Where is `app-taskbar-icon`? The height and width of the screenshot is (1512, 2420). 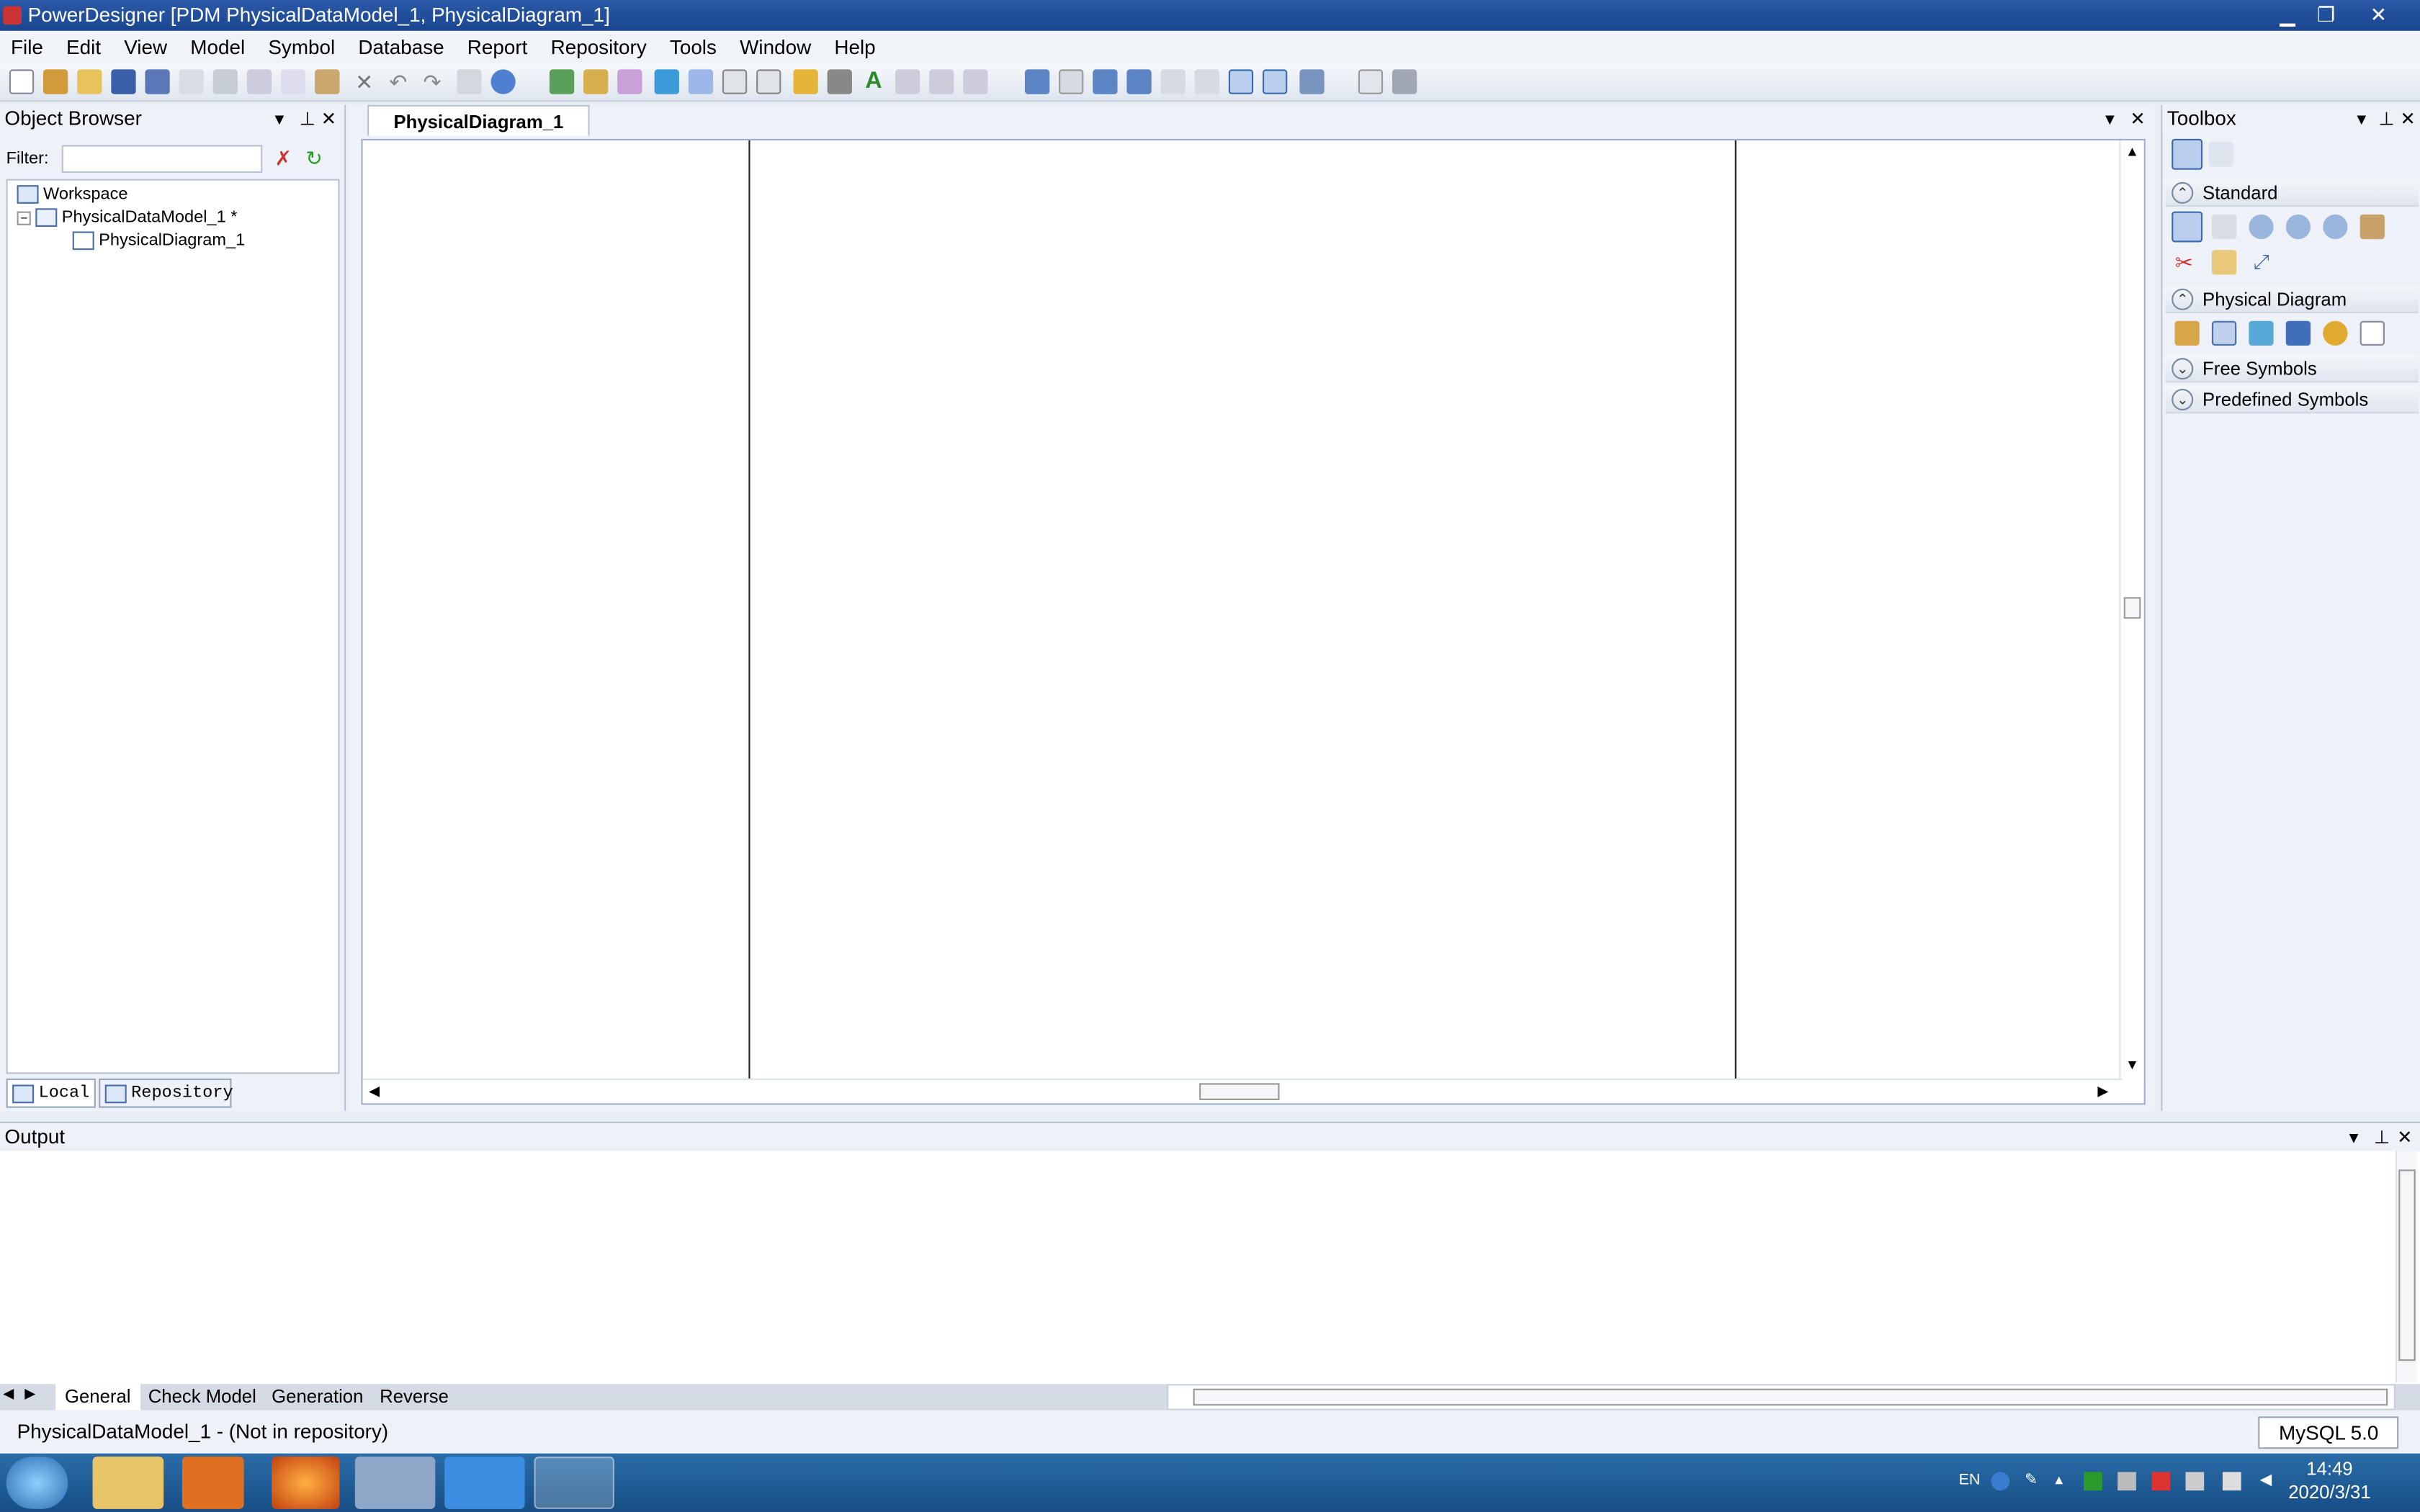
app-taskbar-icon is located at coordinates (395, 1482).